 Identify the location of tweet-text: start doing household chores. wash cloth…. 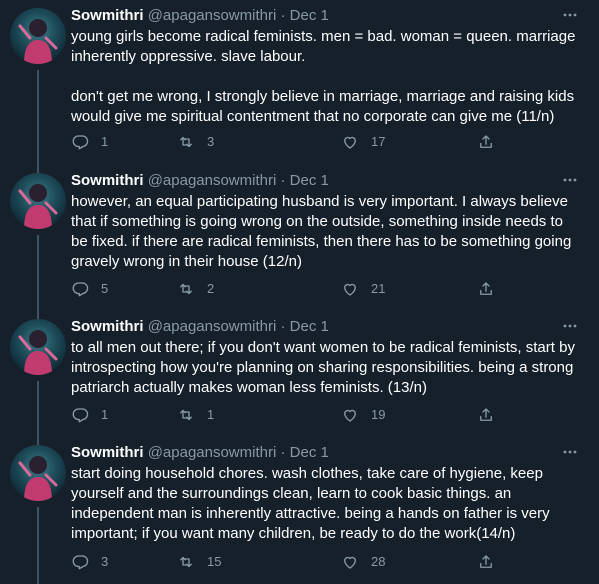
(312, 503).